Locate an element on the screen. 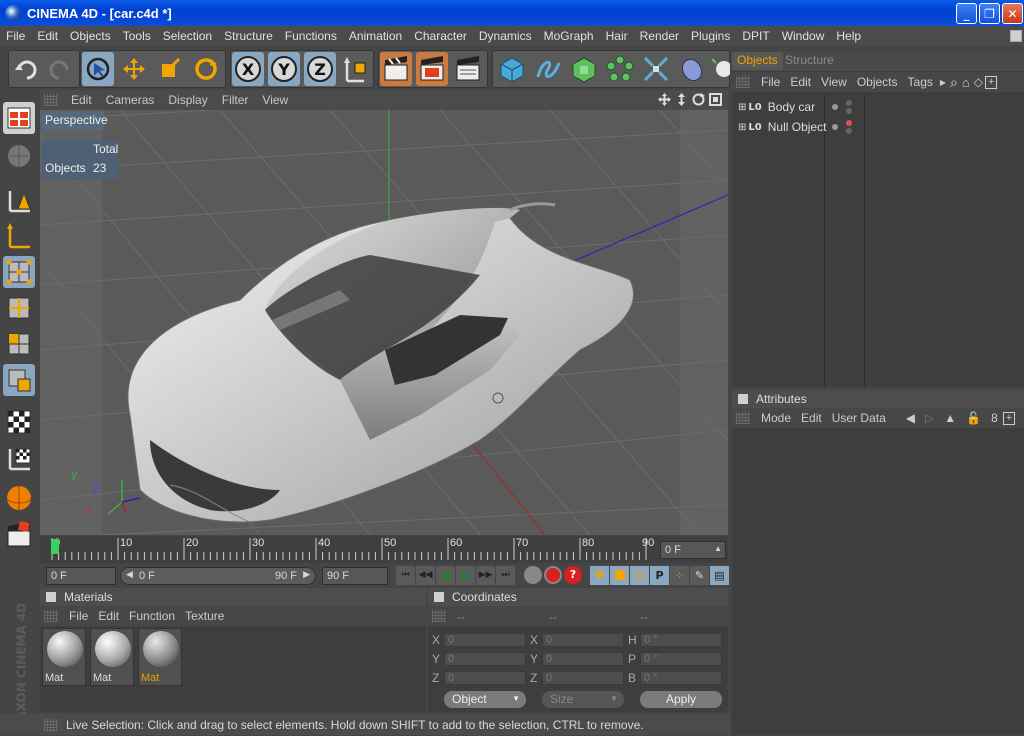 The image size is (1024, 736). y-axis-icon: Y is located at coordinates (284, 69).